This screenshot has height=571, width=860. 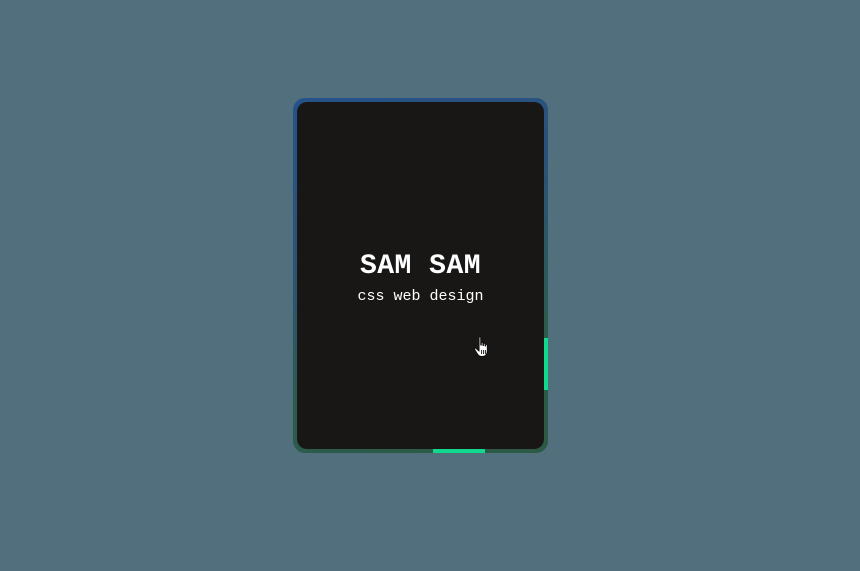 I want to click on card-title: SAM SAM, so click(x=420, y=266).